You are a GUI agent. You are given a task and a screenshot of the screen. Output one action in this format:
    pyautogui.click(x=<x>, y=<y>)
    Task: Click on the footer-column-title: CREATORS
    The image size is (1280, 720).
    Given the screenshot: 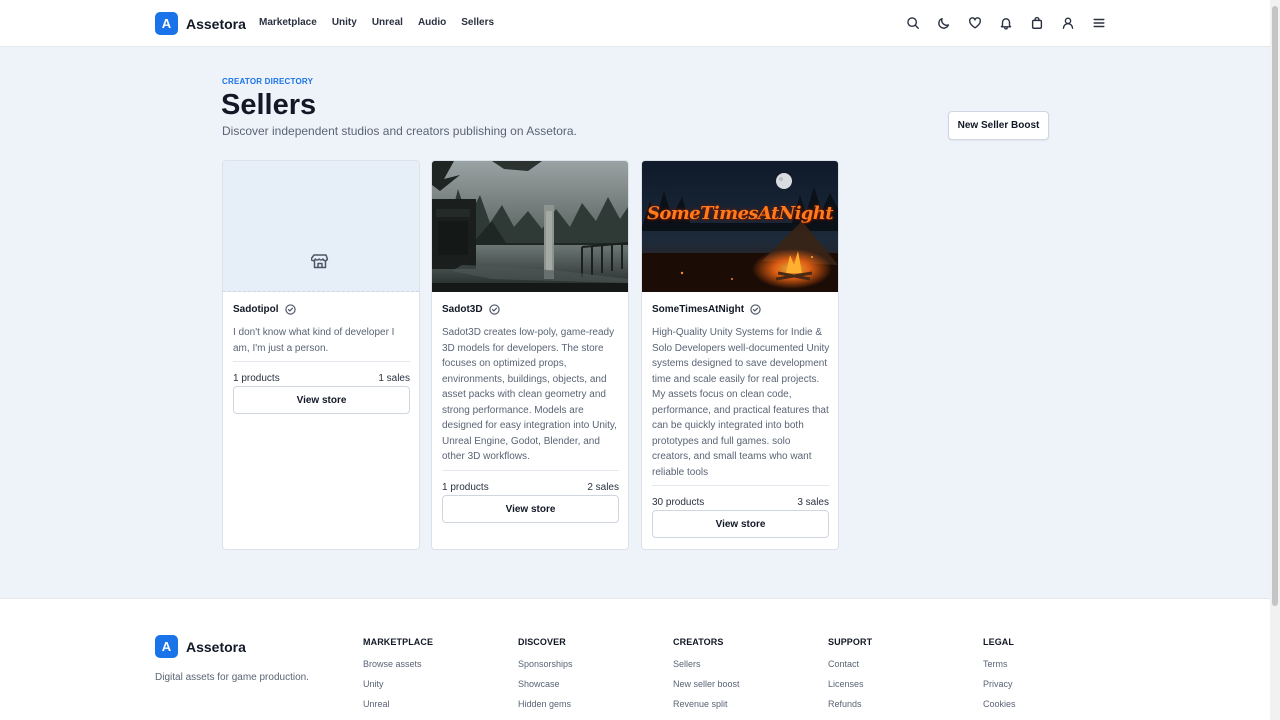 What is the action you would take?
    pyautogui.click(x=698, y=642)
    